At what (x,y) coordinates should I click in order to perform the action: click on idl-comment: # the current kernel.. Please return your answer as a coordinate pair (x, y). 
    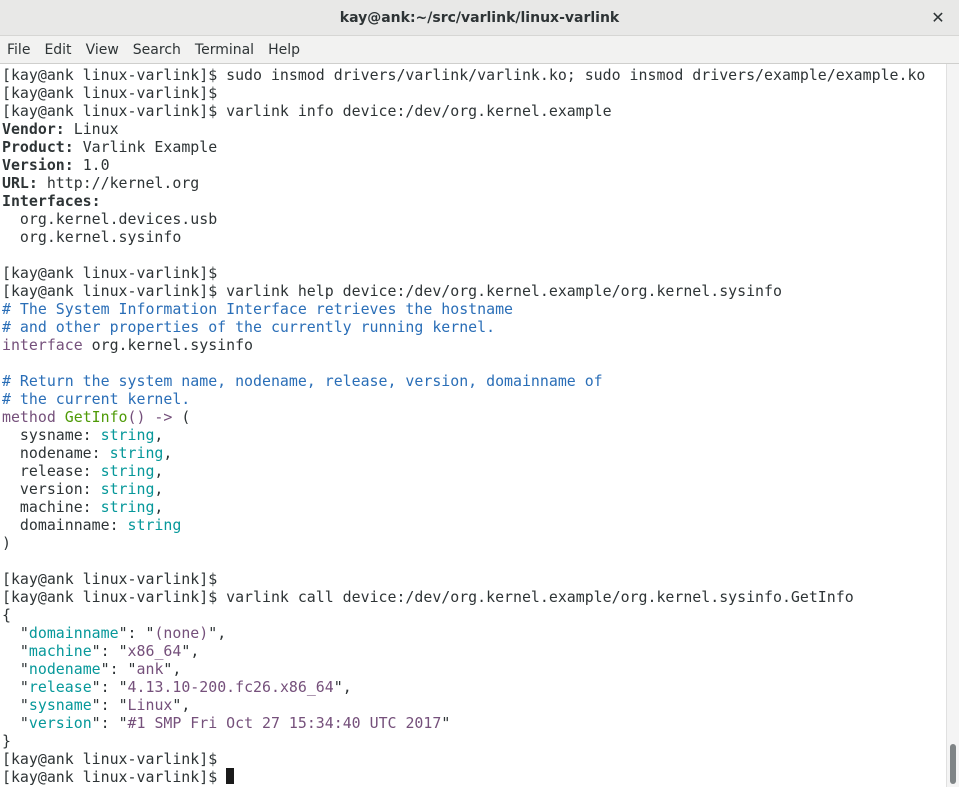
    Looking at the image, I should click on (96, 399).